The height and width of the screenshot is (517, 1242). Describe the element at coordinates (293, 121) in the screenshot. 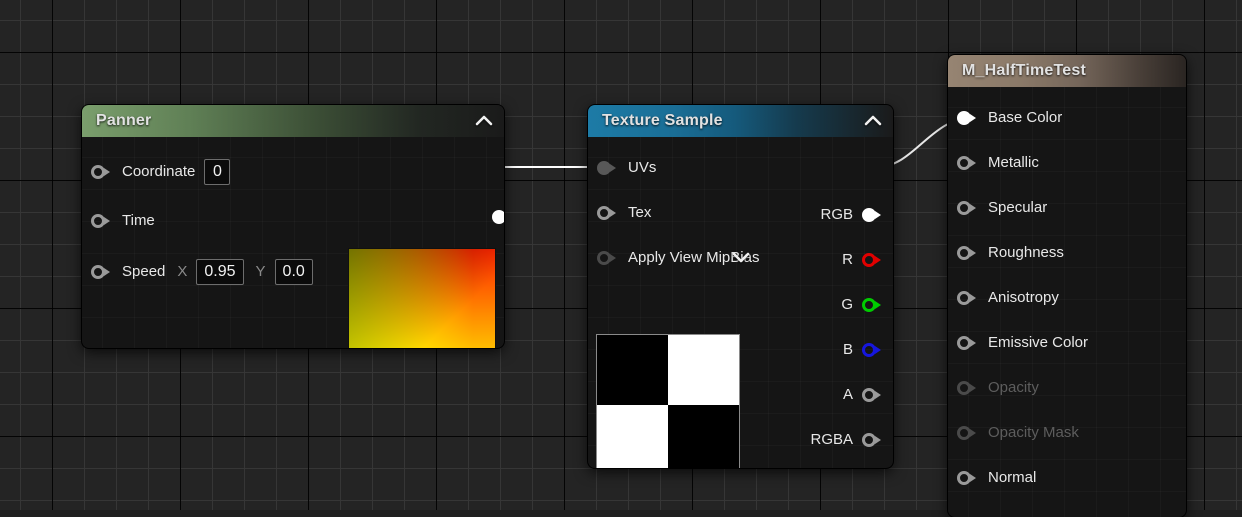

I see `panner-header: Panner` at that location.